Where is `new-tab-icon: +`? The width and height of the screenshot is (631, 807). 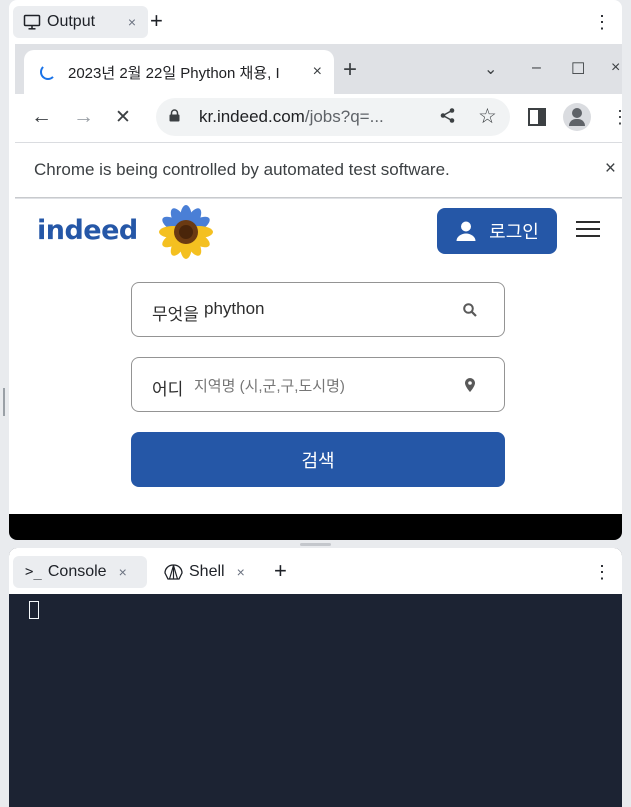 new-tab-icon: + is located at coordinates (350, 70).